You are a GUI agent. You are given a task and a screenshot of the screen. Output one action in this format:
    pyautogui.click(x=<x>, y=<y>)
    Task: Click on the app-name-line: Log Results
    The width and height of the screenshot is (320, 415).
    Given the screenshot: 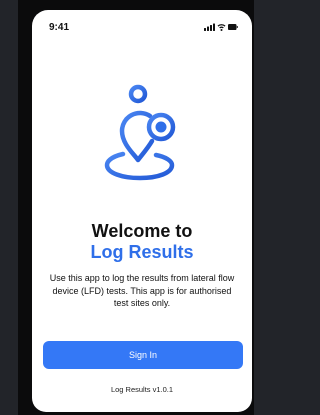 What is the action you would take?
    pyautogui.click(x=142, y=252)
    